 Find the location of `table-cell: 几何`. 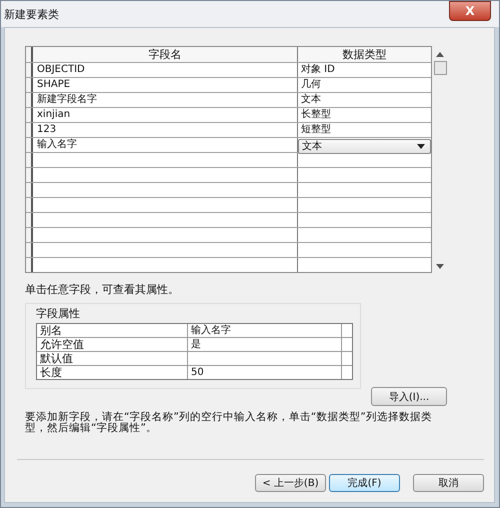

table-cell: 几何 is located at coordinates (364, 85).